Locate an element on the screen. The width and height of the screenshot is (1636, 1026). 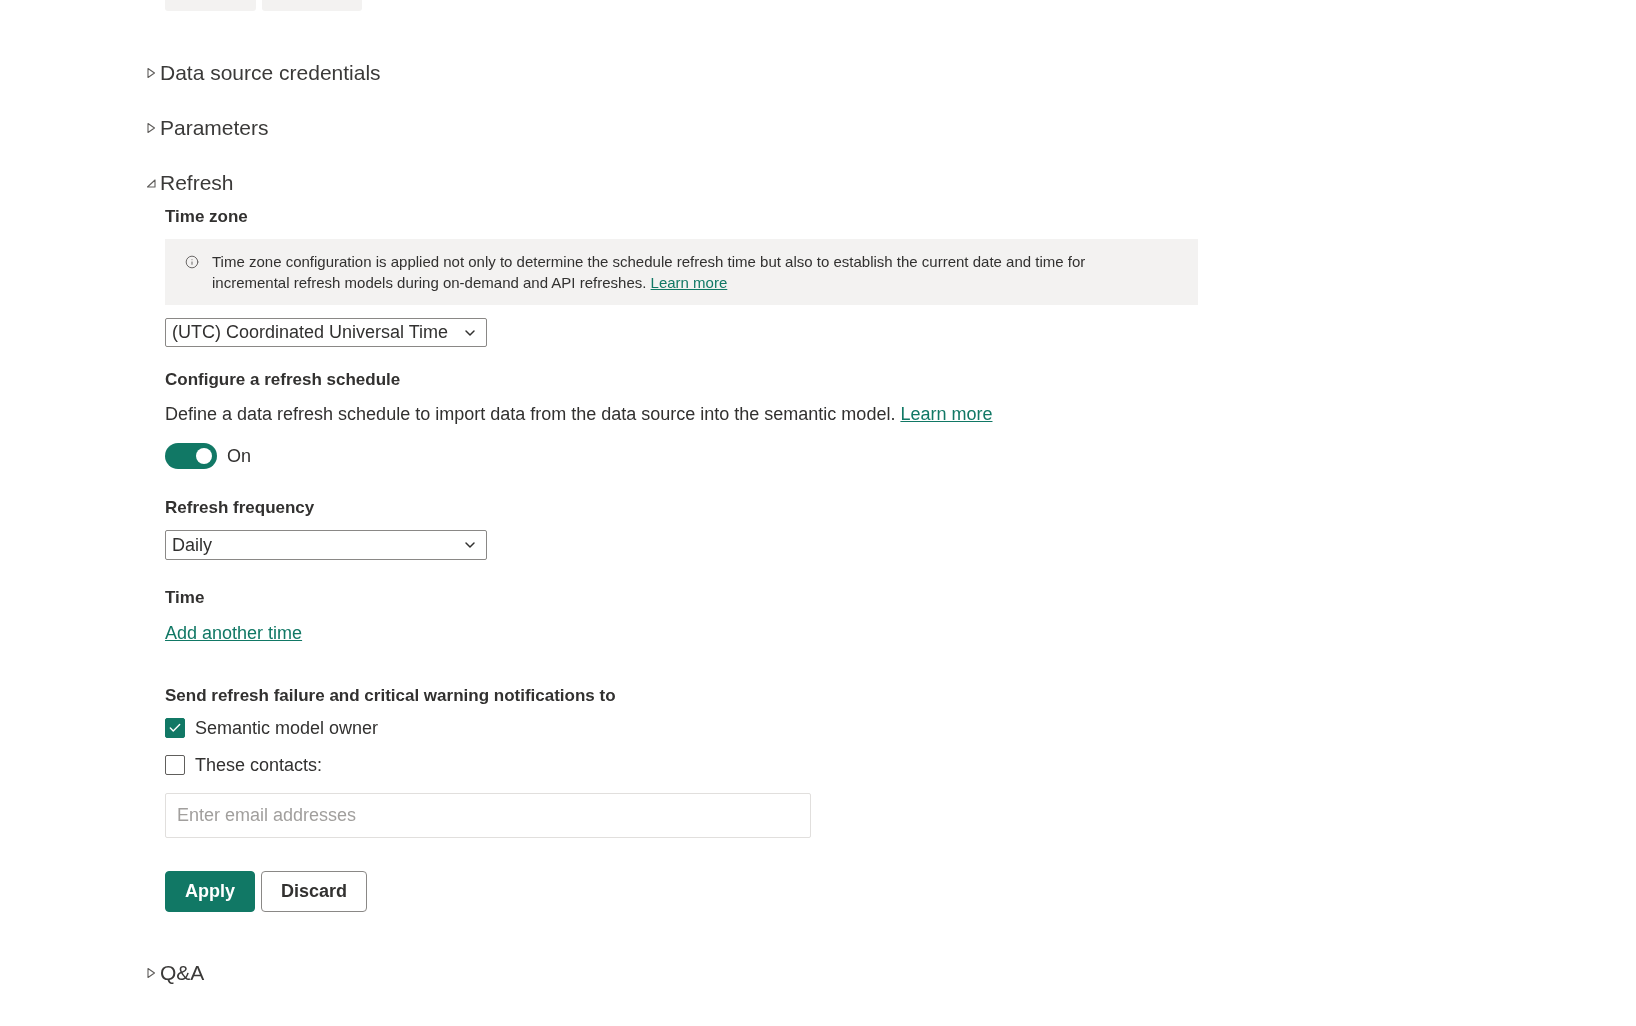
checkbox-label: Semantic model owner is located at coordinates (287, 728).